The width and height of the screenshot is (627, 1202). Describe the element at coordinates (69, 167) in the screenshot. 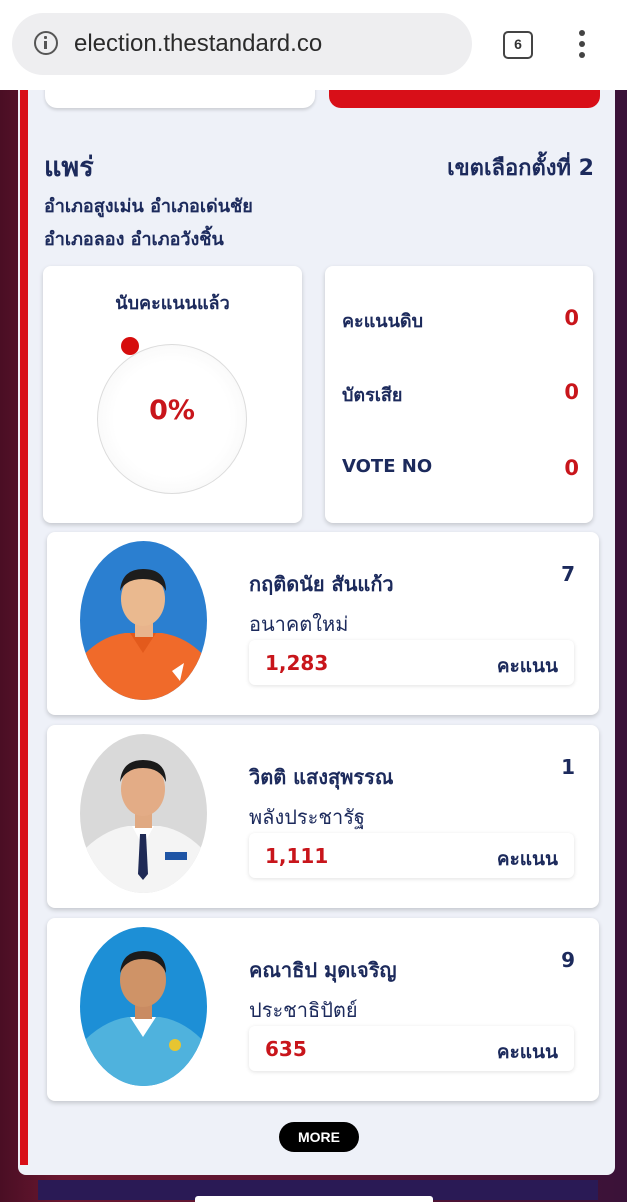

I see `province-title: แพร่` at that location.